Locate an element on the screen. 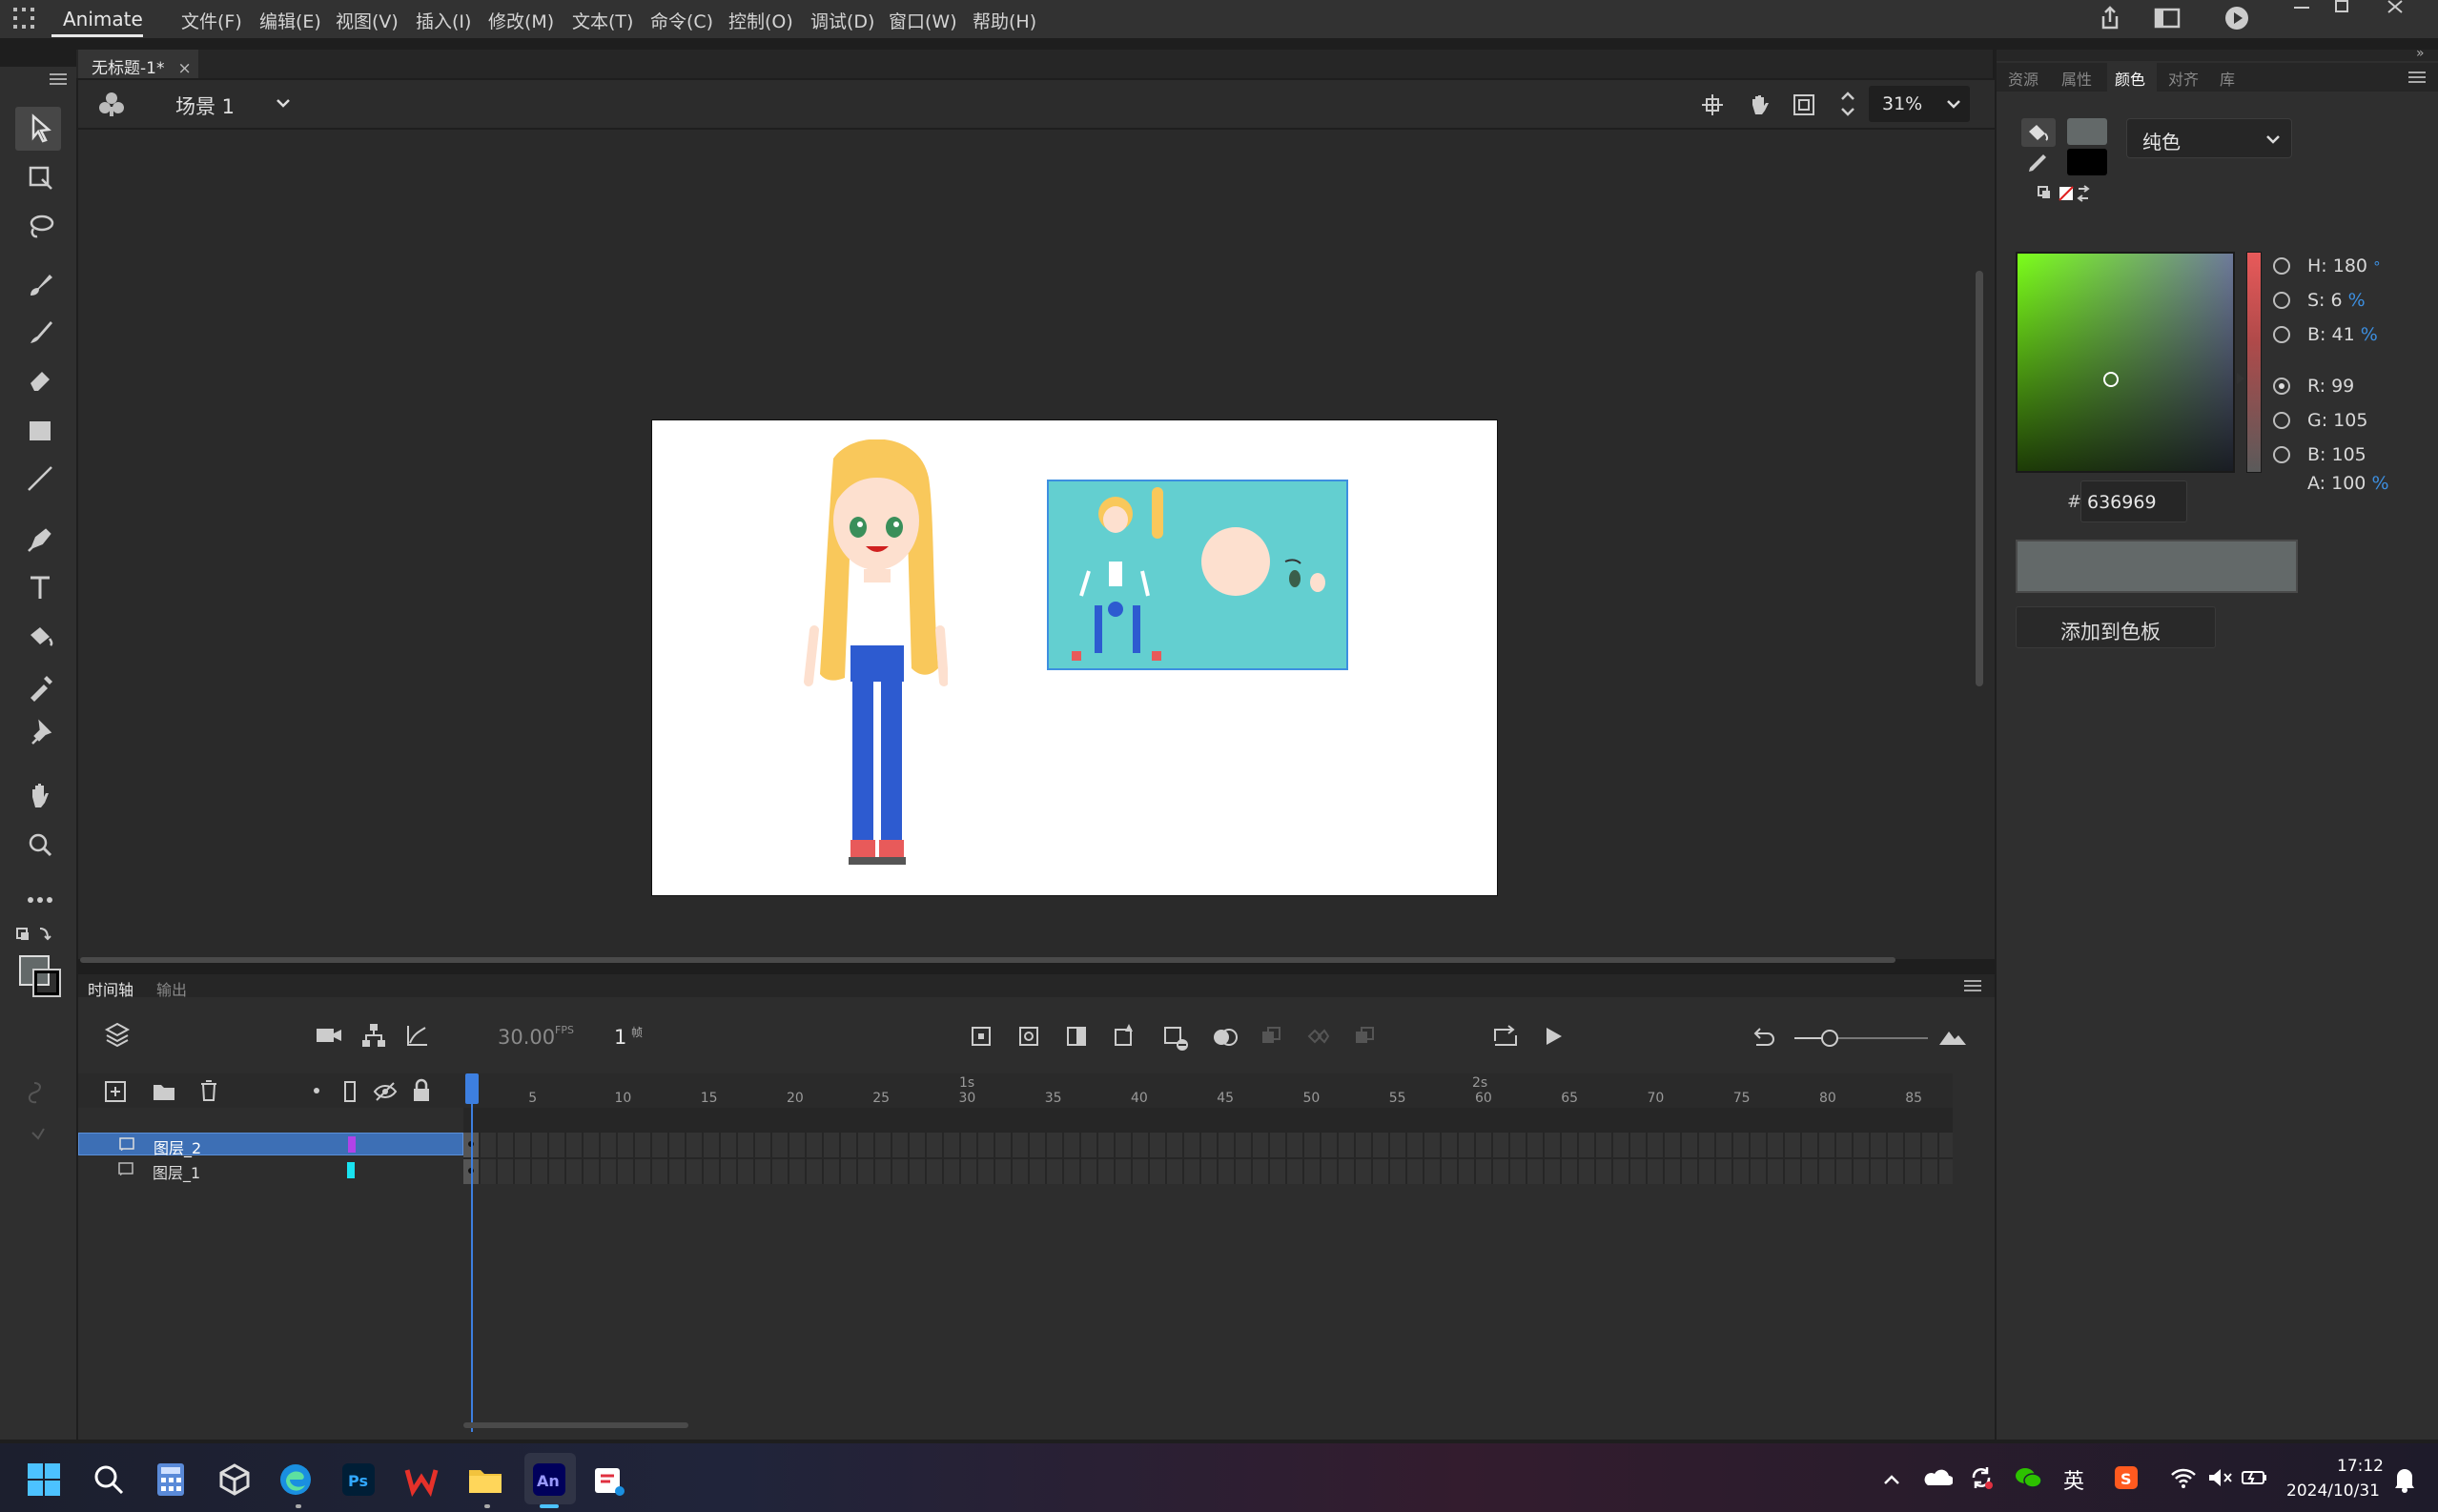 Image resolution: width=2438 pixels, height=1512 pixels. current-frame-value: 1 is located at coordinates (620, 1037).